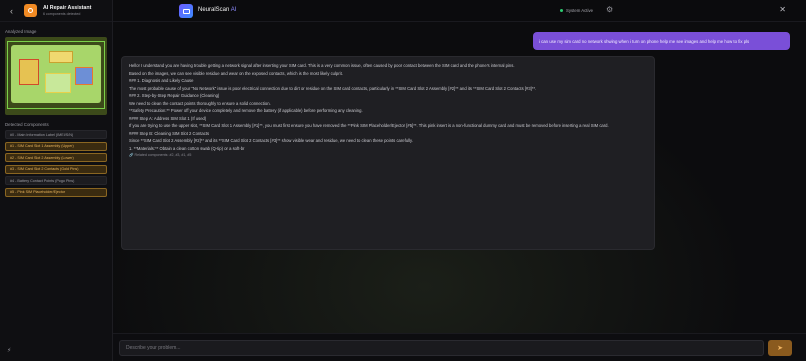 The image size is (806, 361). Describe the element at coordinates (17, 11) in the screenshot. I see `chevron-left-icon: ‹` at that location.